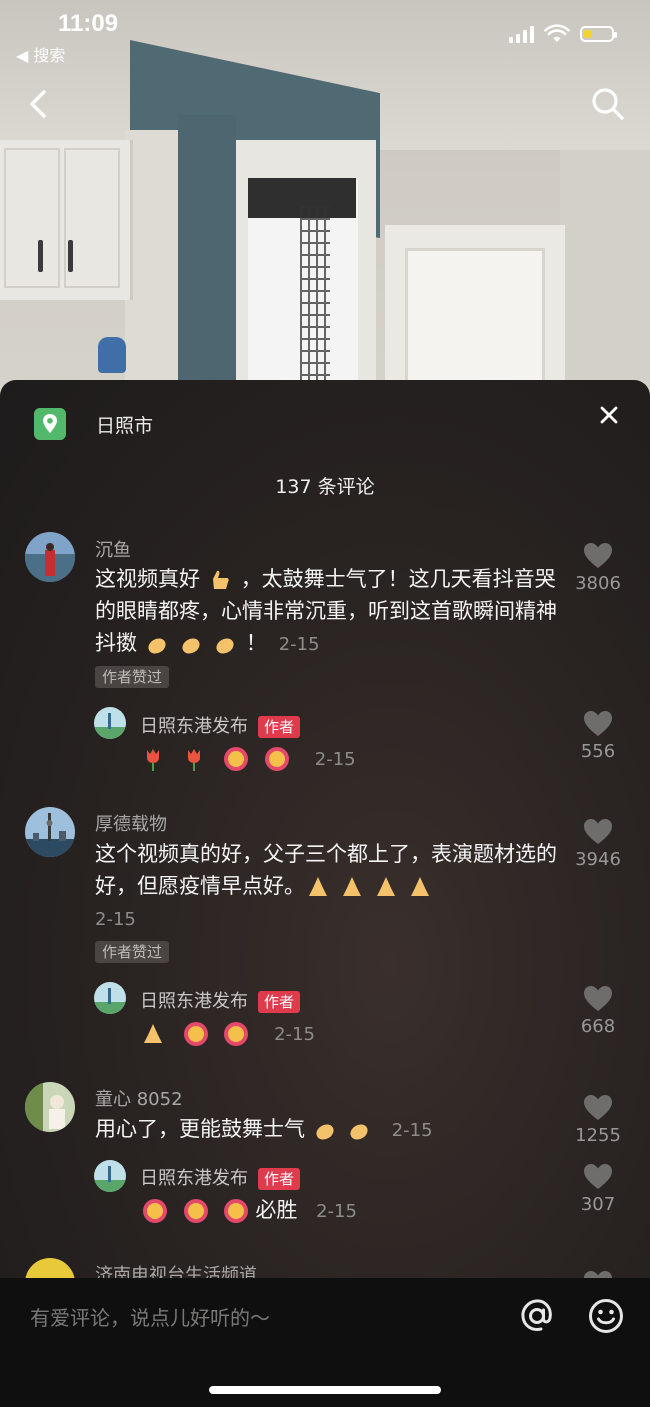 The image size is (650, 1407). What do you see at coordinates (40, 54) in the screenshot?
I see `back-to-app-link: ◀ 搜索` at bounding box center [40, 54].